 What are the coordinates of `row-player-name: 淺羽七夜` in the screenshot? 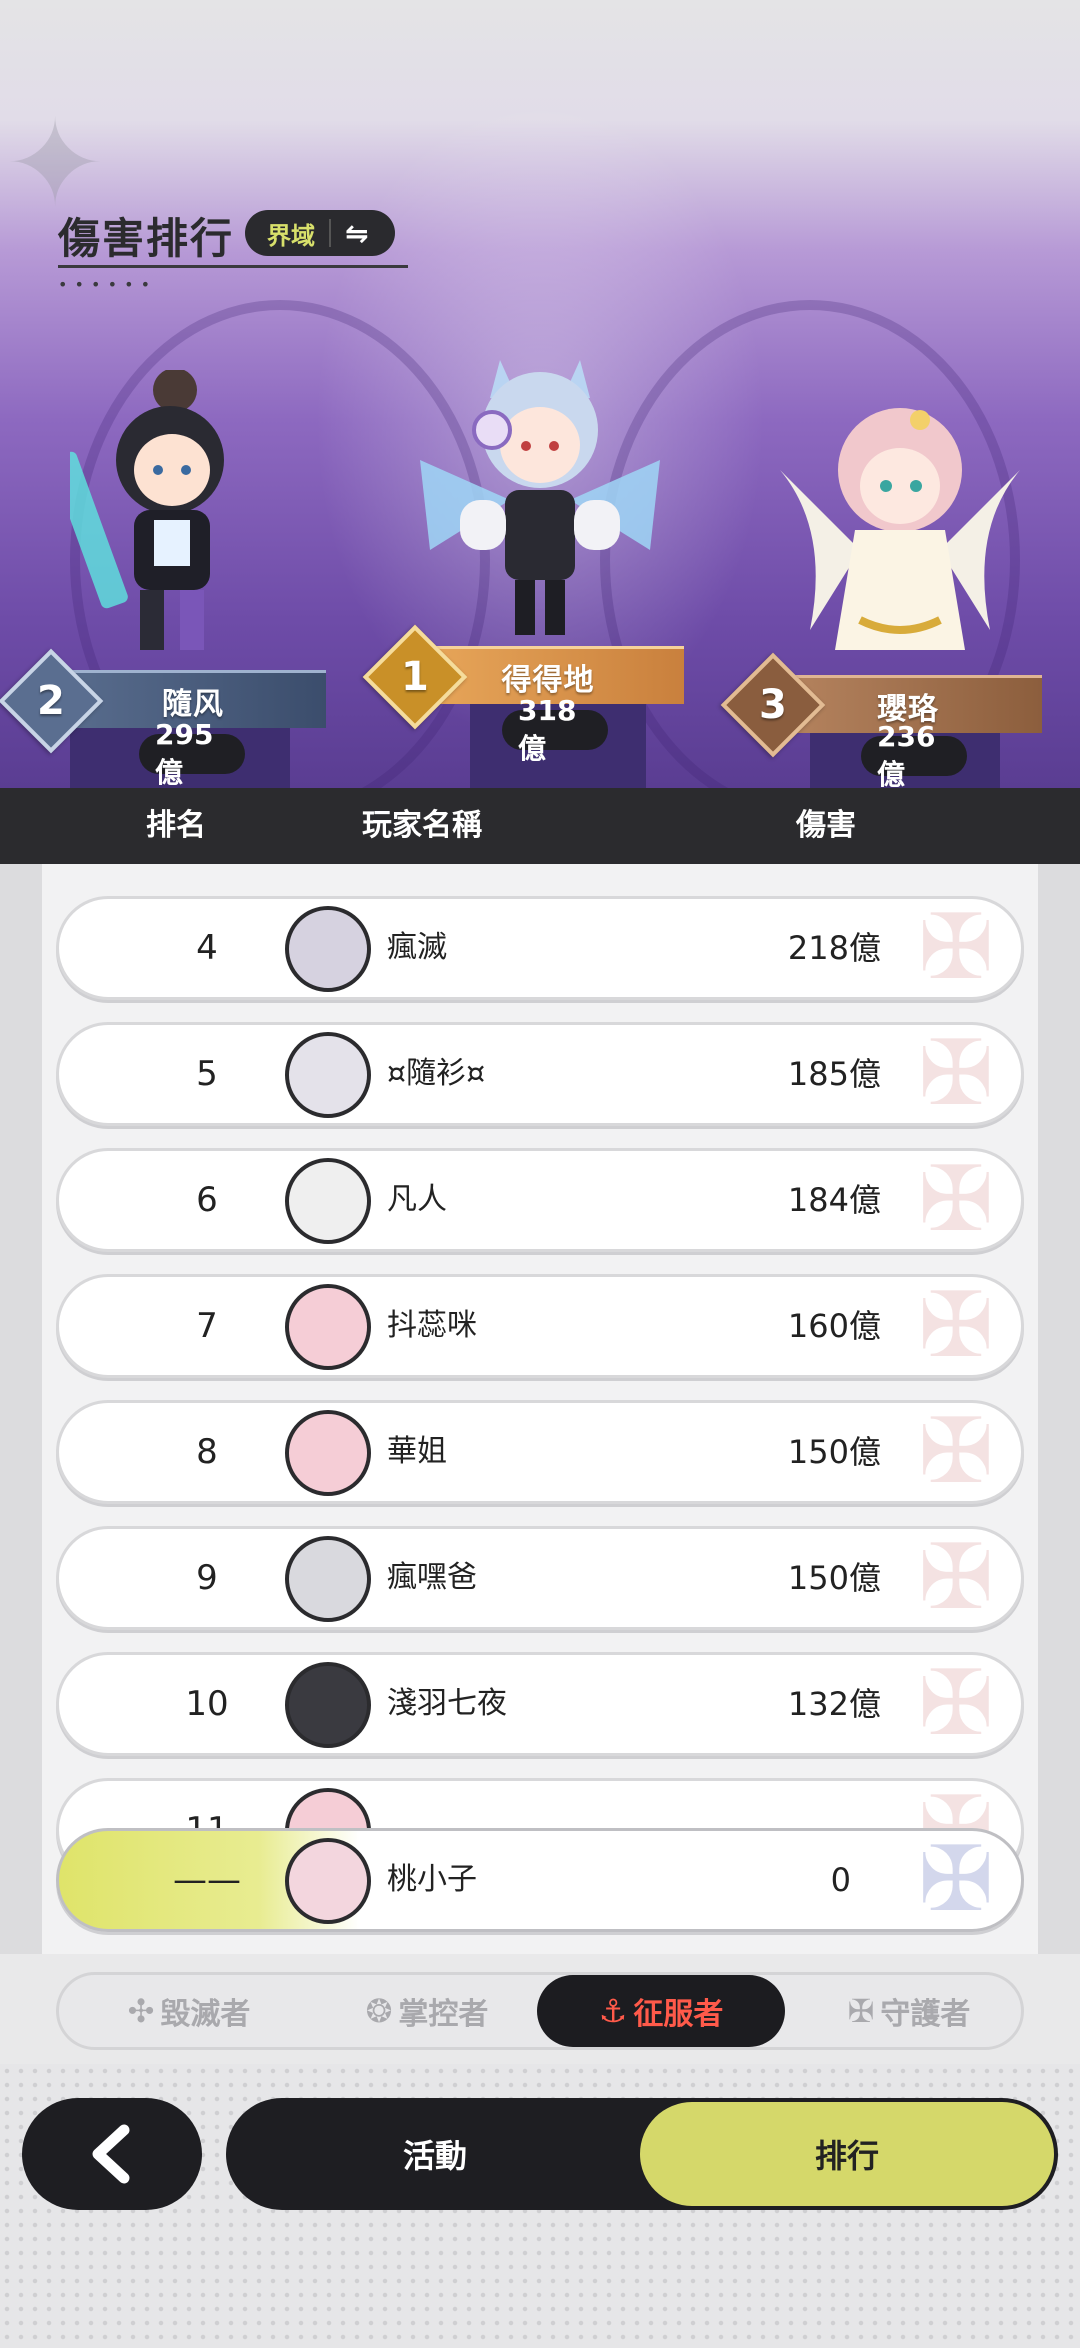 It's located at (447, 1703).